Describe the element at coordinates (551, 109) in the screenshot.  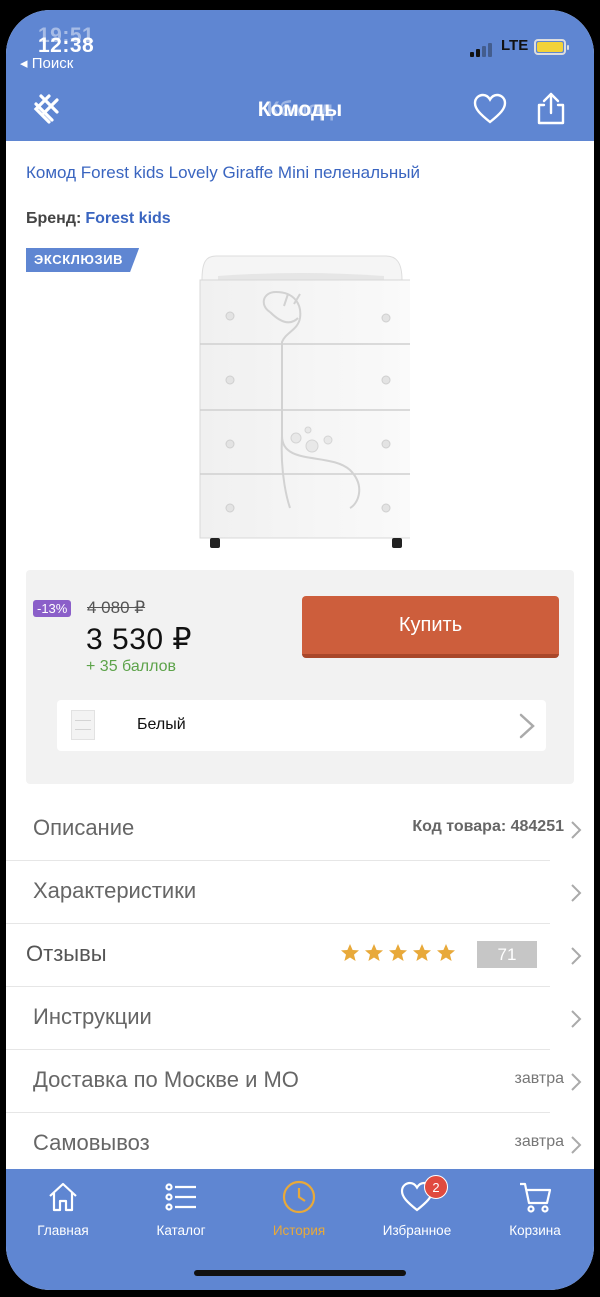
I see `share-icon` at that location.